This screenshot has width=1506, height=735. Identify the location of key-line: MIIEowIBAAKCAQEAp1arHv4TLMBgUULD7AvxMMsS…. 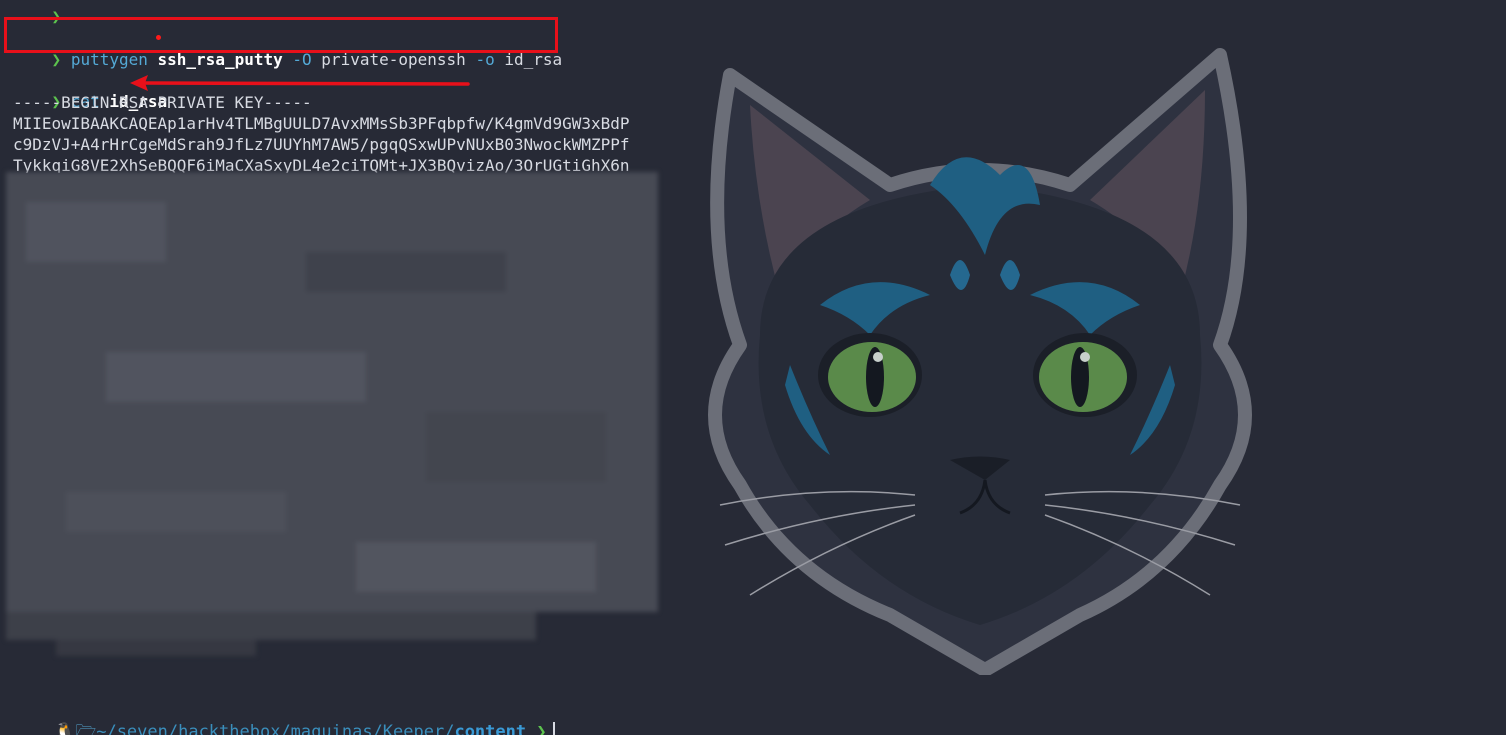
(321, 123).